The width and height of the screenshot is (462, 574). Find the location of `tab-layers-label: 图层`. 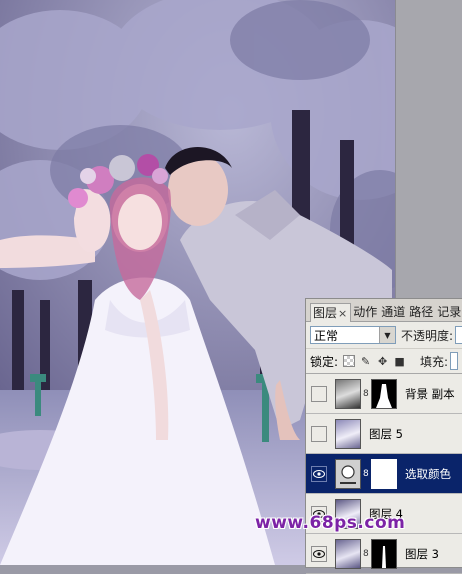

tab-layers-label: 图层 is located at coordinates (325, 313).